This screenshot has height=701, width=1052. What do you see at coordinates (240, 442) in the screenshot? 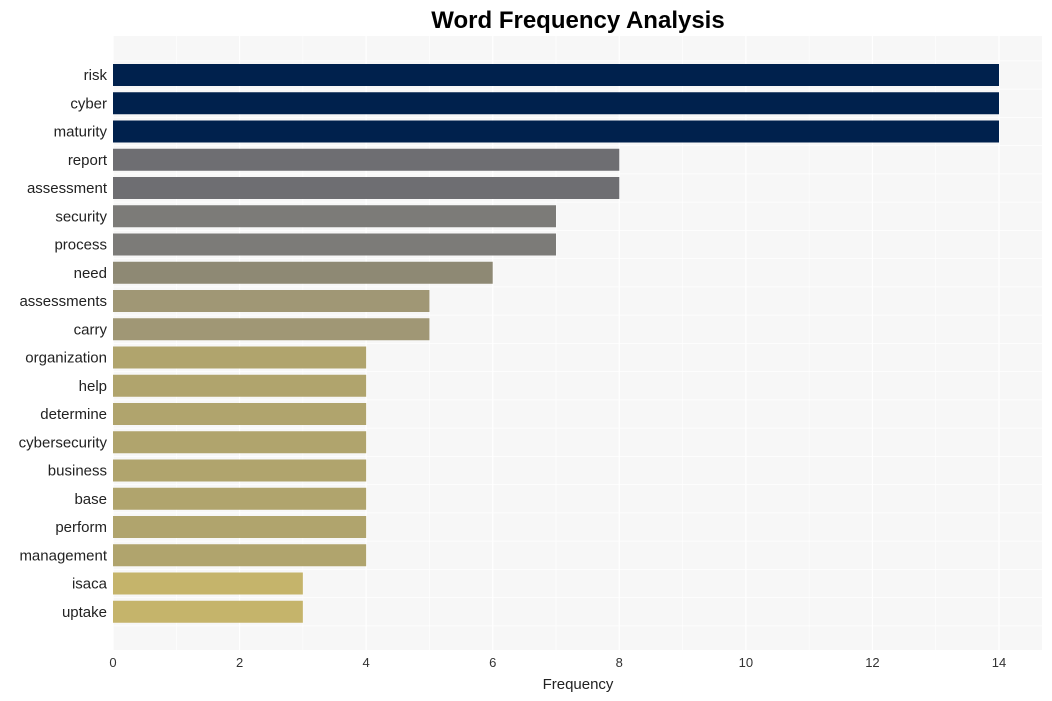
I see `bar-cybersecurity` at bounding box center [240, 442].